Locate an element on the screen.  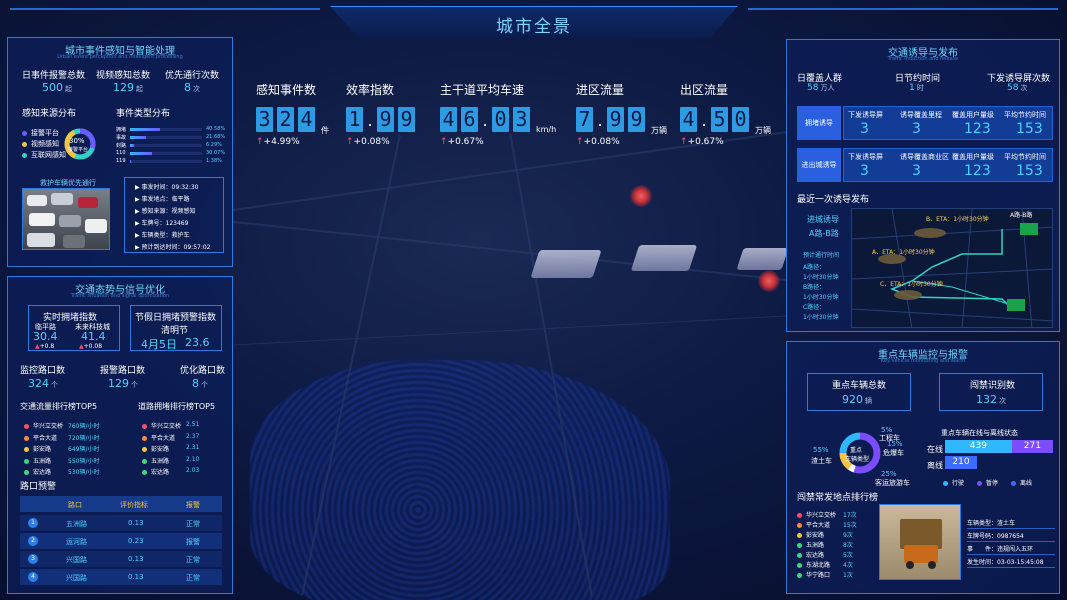
detail-value: 视频感知 is located at coordinates (183, 211).